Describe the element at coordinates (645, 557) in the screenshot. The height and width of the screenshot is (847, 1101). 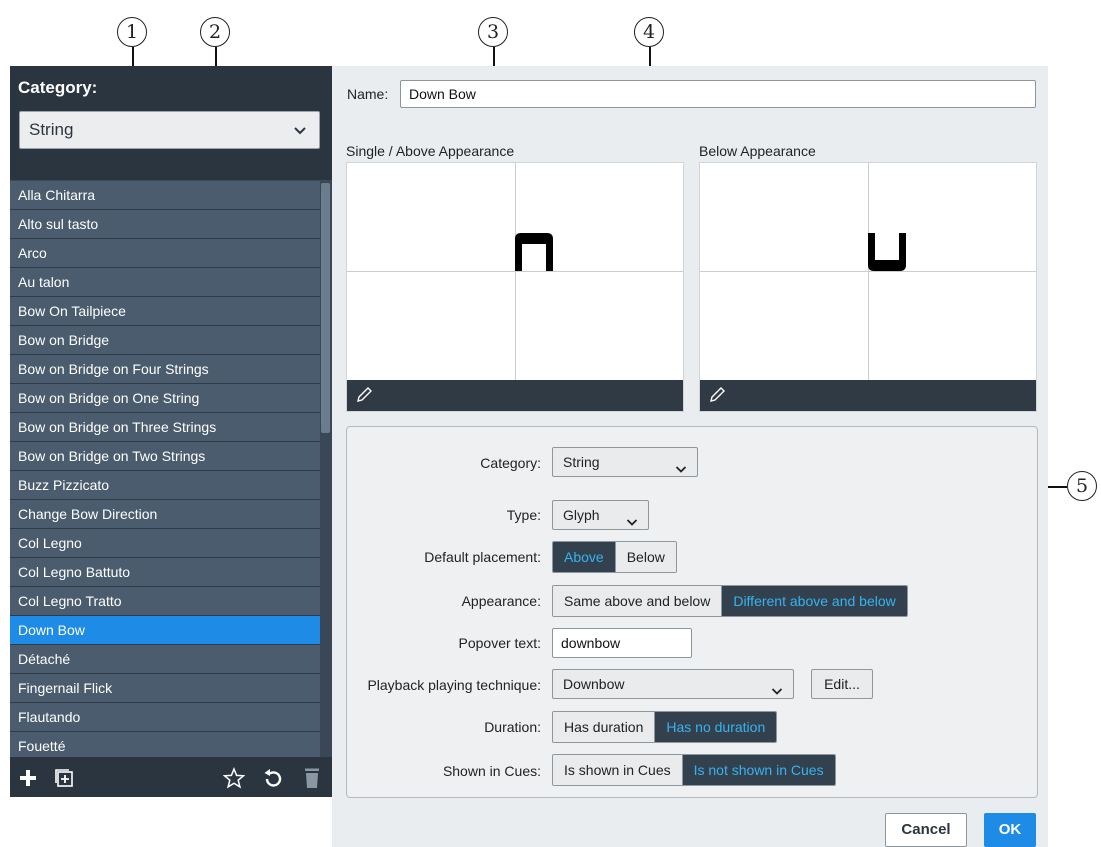
I see `placement-below-button: Below` at that location.